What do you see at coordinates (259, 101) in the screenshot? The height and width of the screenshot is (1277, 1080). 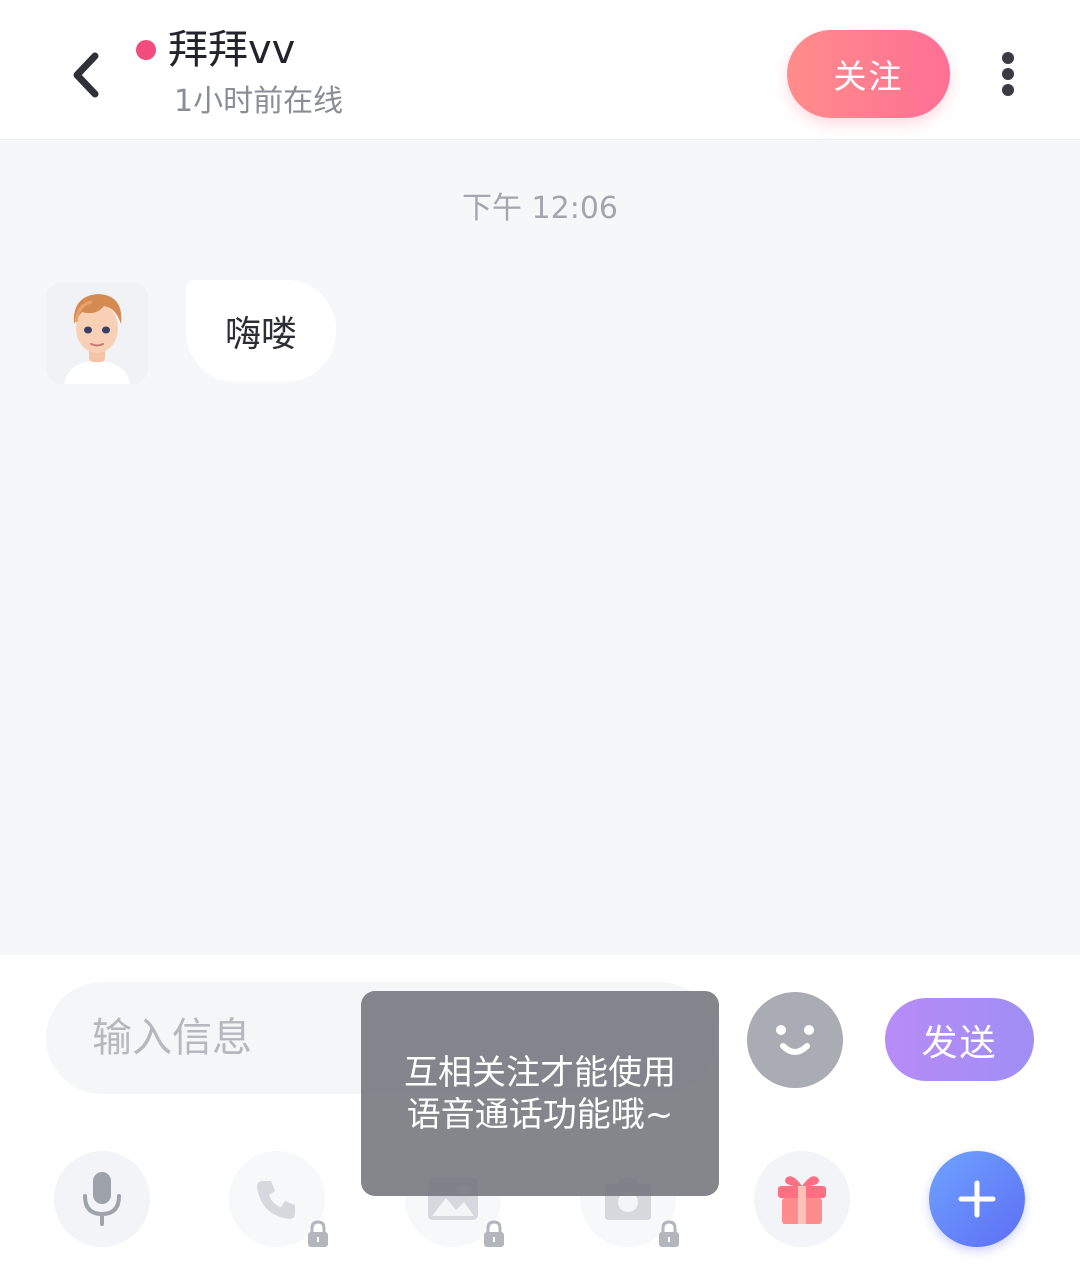 I see `last-seen-status: 1小时前在线` at bounding box center [259, 101].